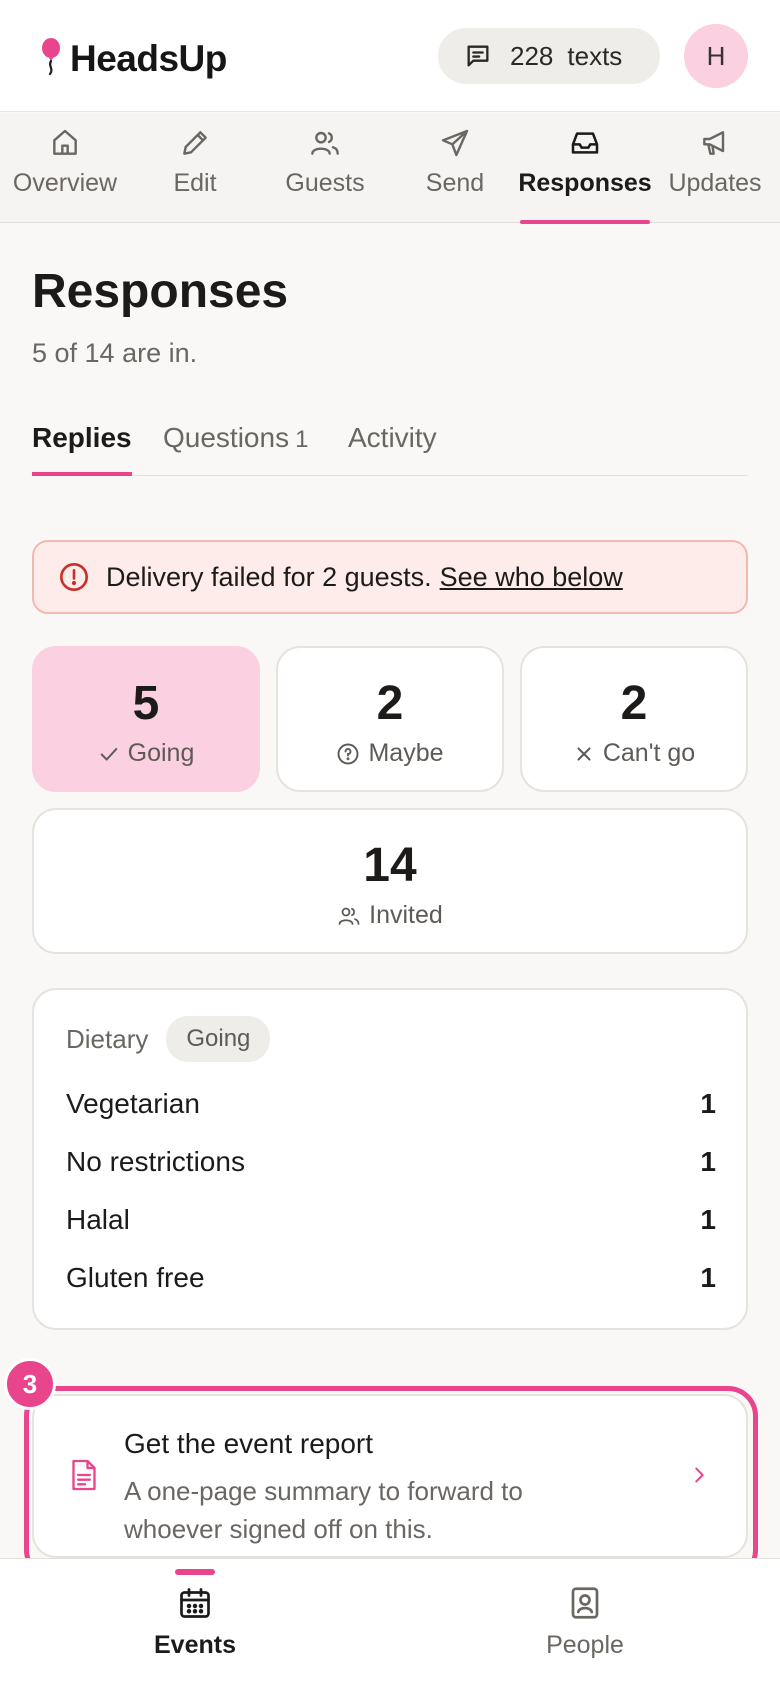 This screenshot has height=1688, width=780. What do you see at coordinates (585, 1603) in the screenshot?
I see `contacts-icon` at bounding box center [585, 1603].